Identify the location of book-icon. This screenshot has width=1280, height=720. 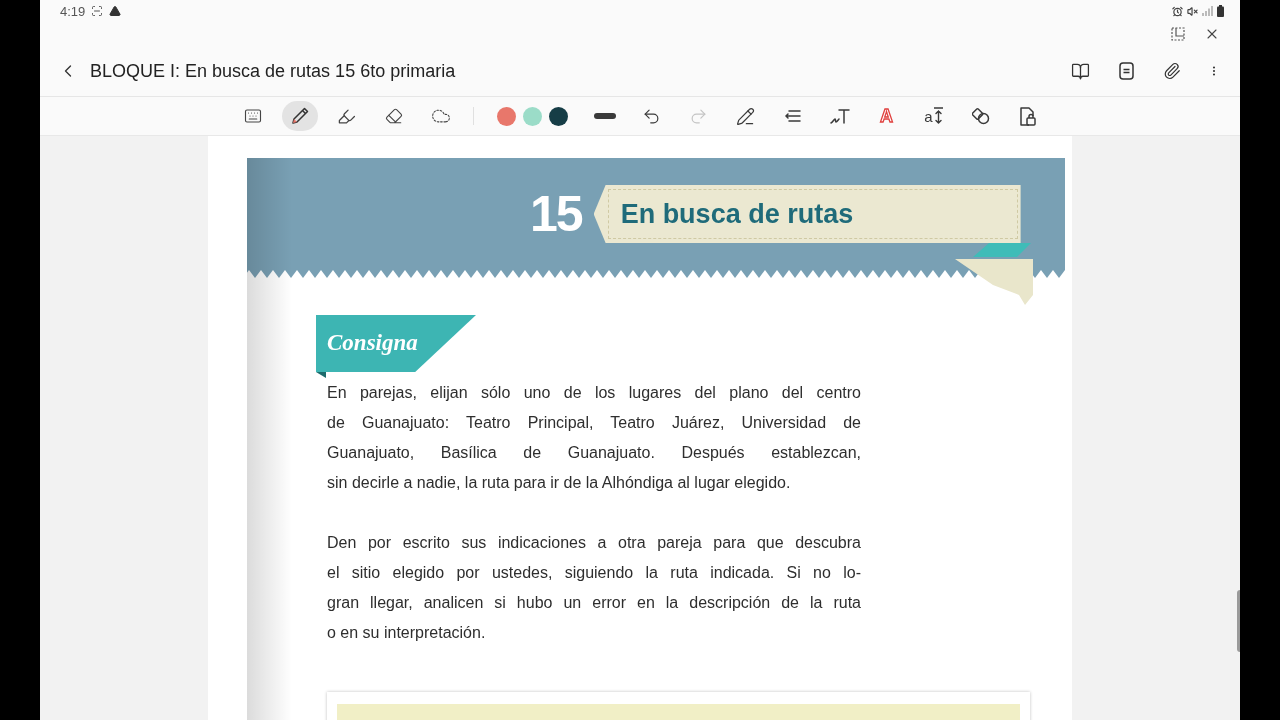
(1080, 71).